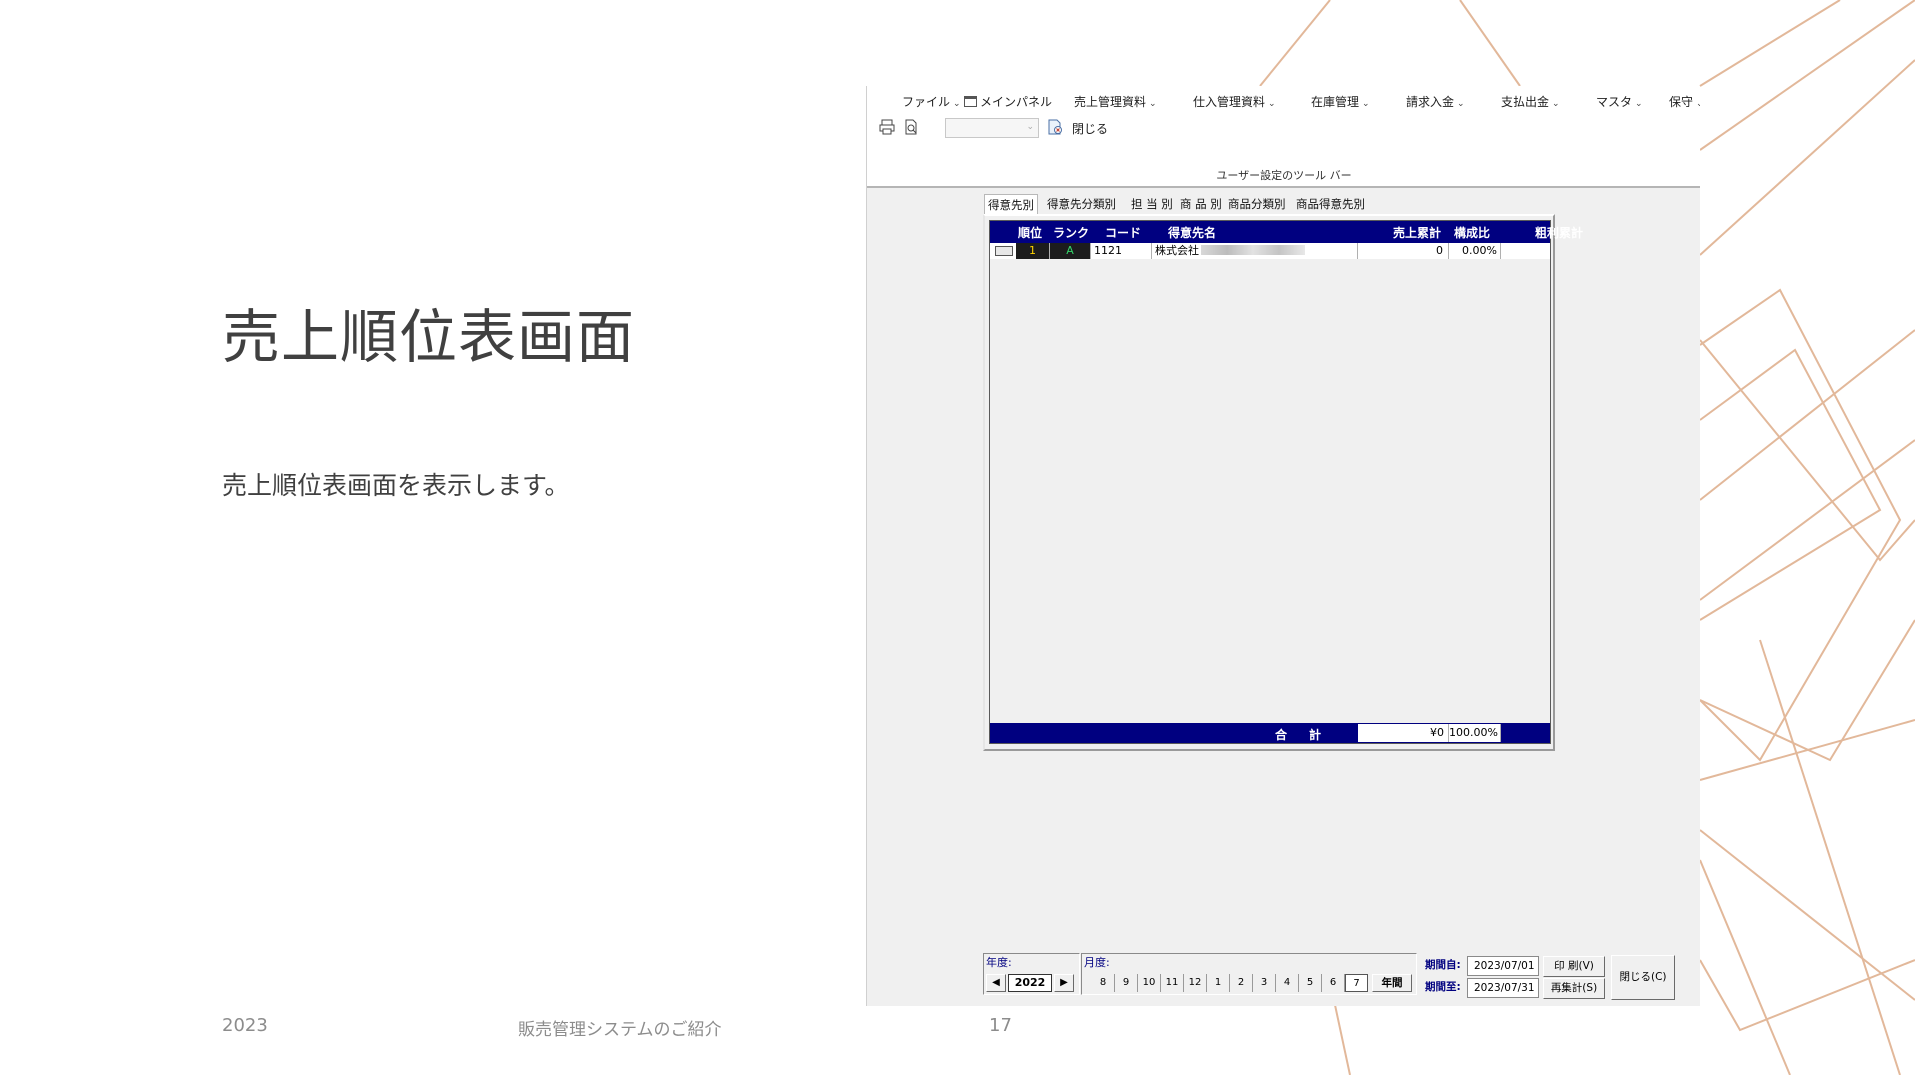 The width and height of the screenshot is (1915, 1075). I want to click on redacted-text, so click(1253, 250).